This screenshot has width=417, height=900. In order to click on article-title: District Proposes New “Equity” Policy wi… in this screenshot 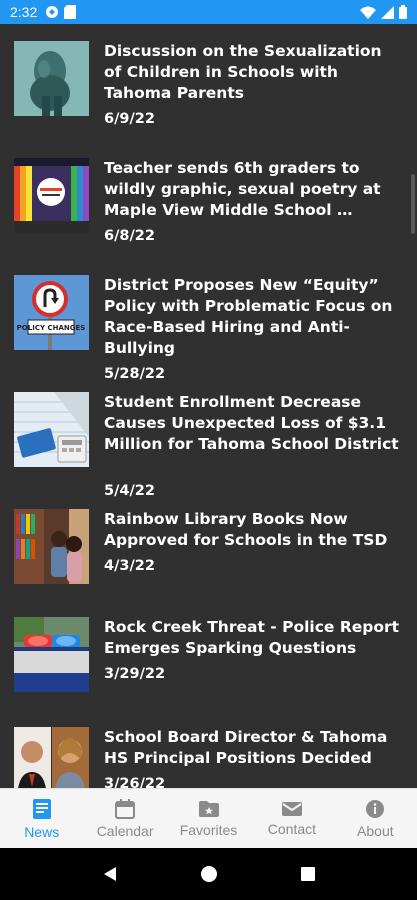, I will do `click(254, 317)`.